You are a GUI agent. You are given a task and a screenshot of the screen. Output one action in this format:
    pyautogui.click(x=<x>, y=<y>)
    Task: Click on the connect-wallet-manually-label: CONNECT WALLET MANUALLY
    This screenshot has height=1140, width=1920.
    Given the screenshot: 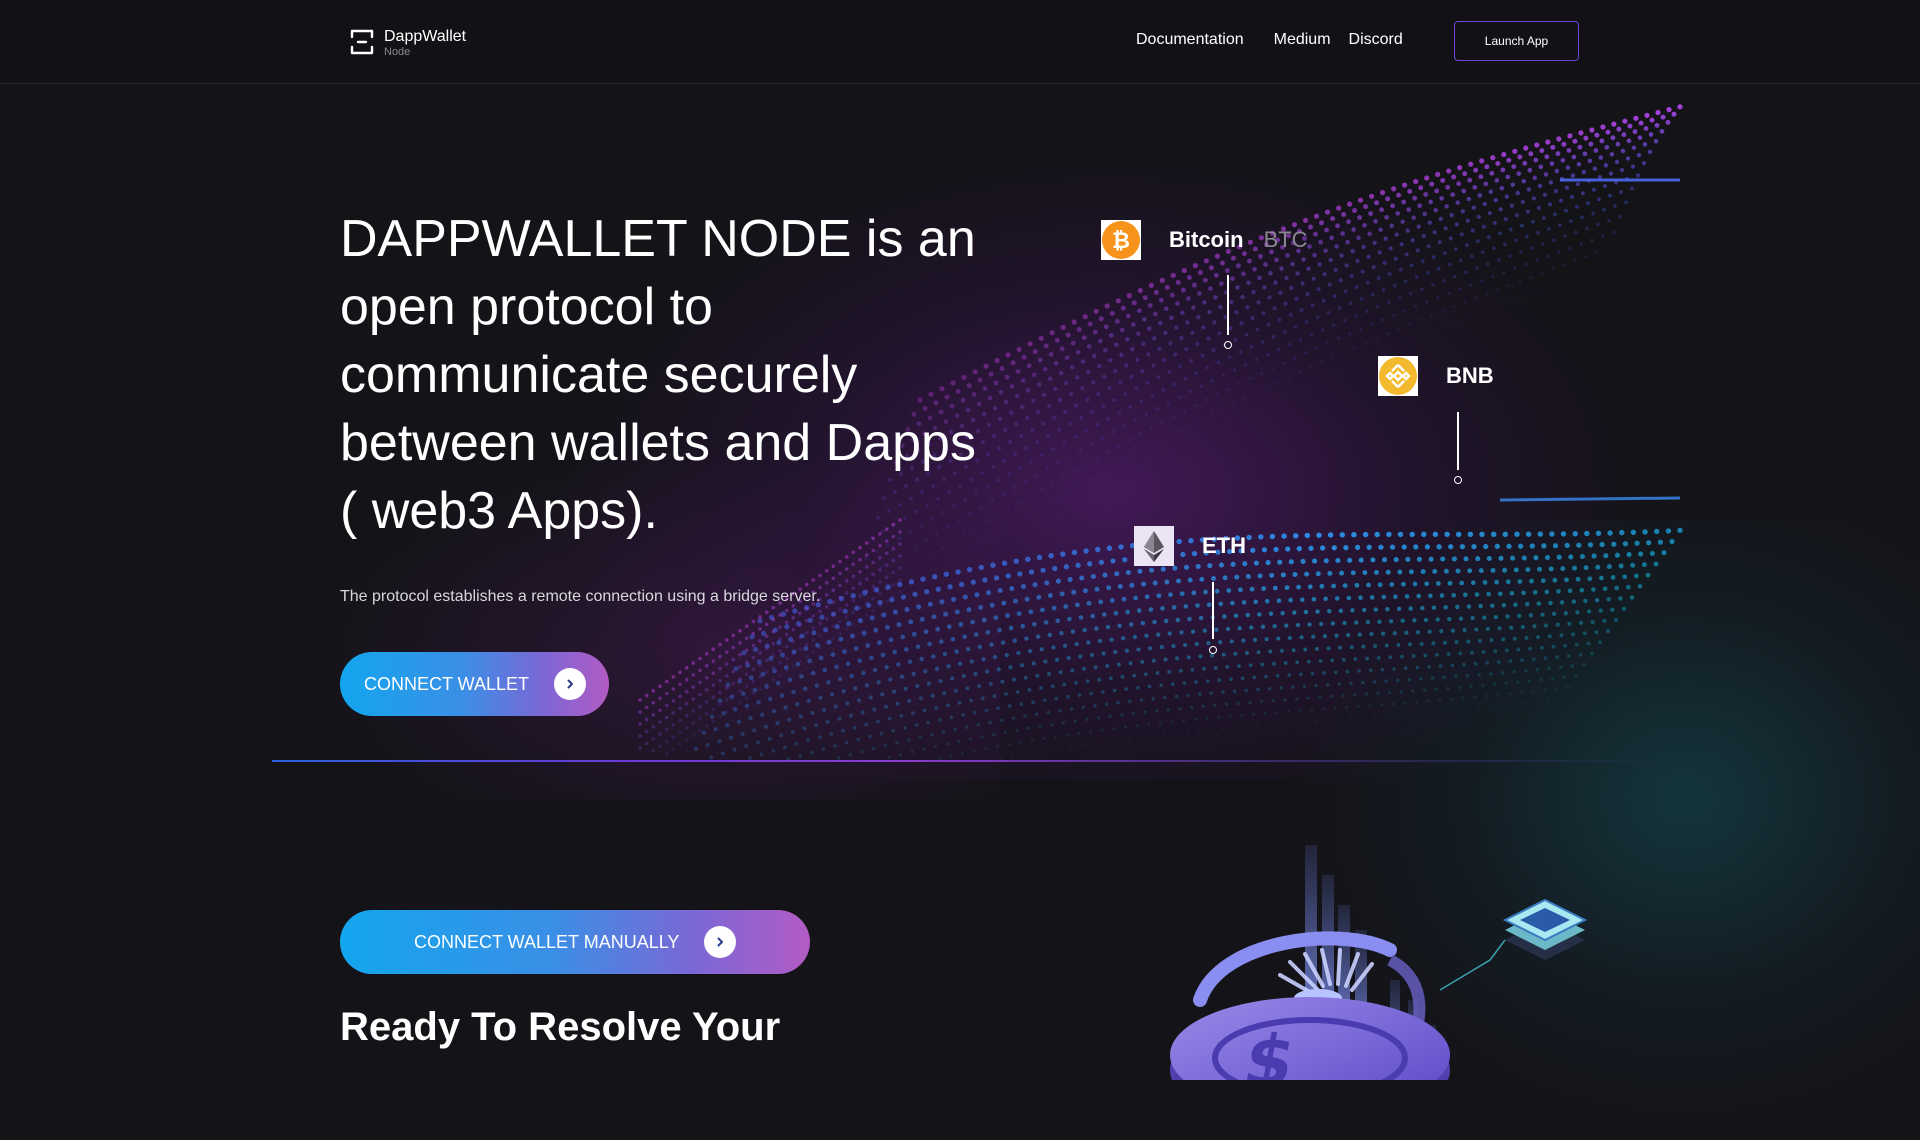 What is the action you would take?
    pyautogui.click(x=547, y=941)
    